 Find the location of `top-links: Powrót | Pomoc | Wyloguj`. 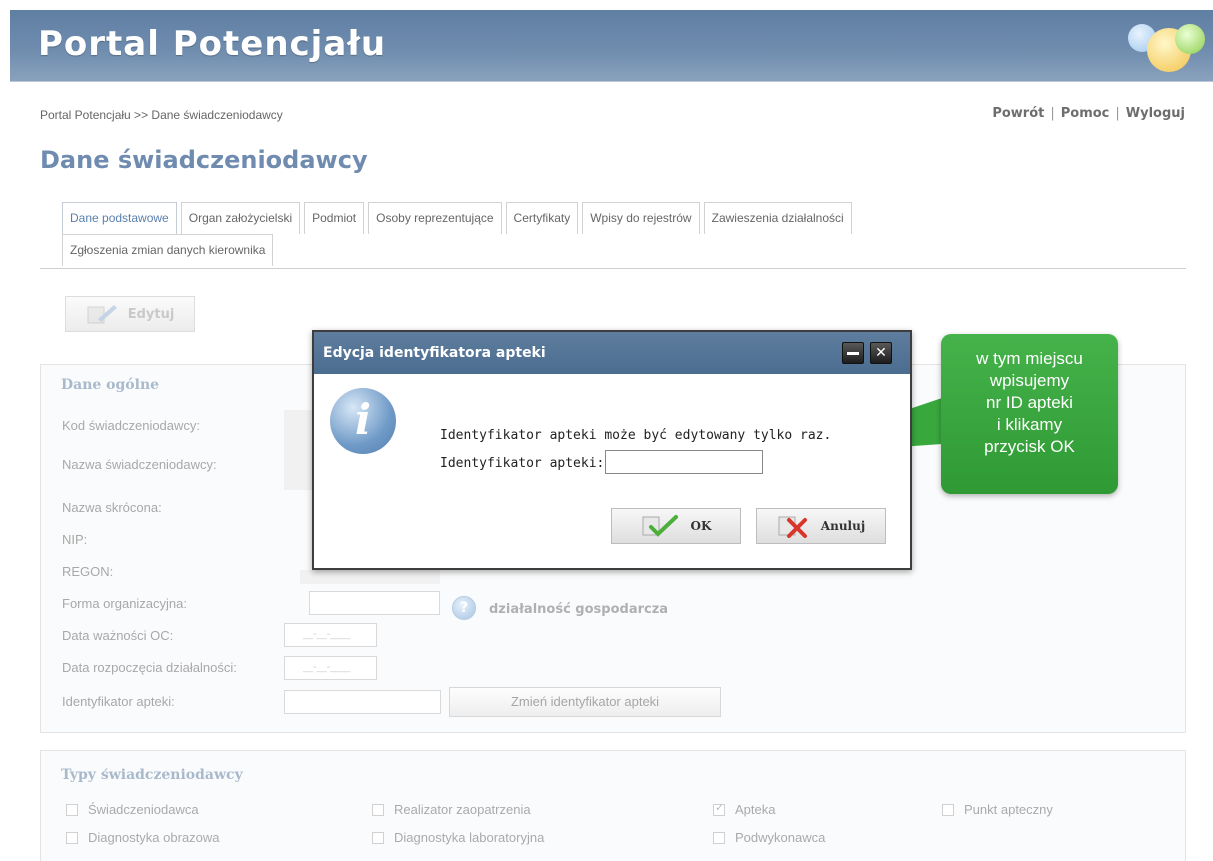

top-links: Powrót | Pomoc | Wyloguj is located at coordinates (1088, 113).